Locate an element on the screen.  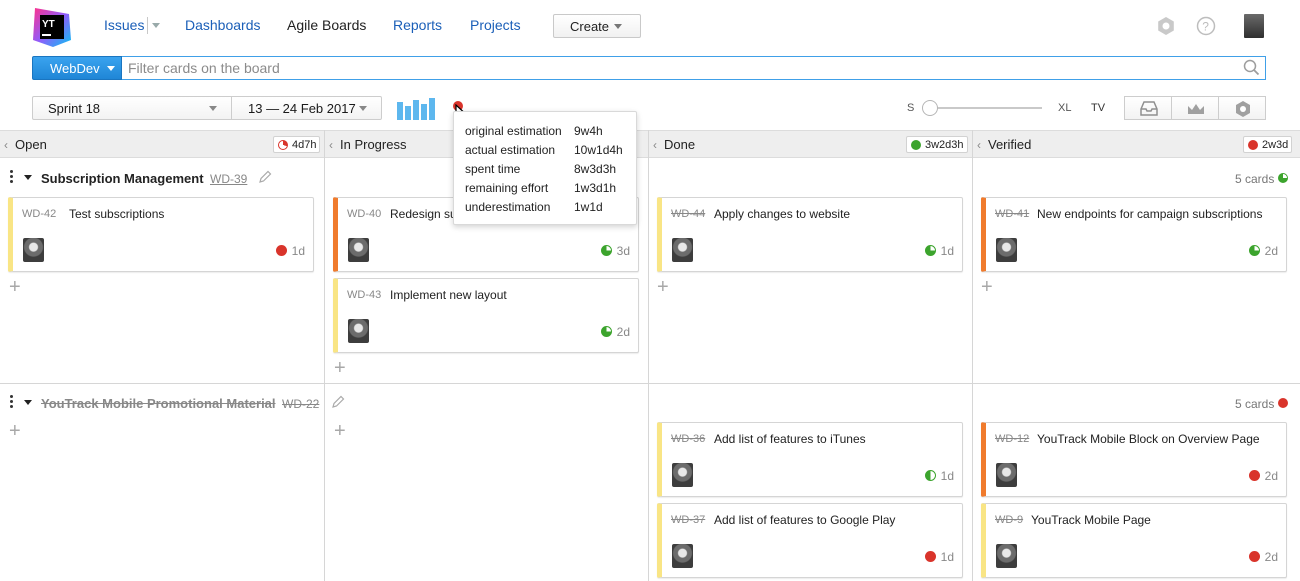
card-issue-id: WD-42 is located at coordinates (39, 214).